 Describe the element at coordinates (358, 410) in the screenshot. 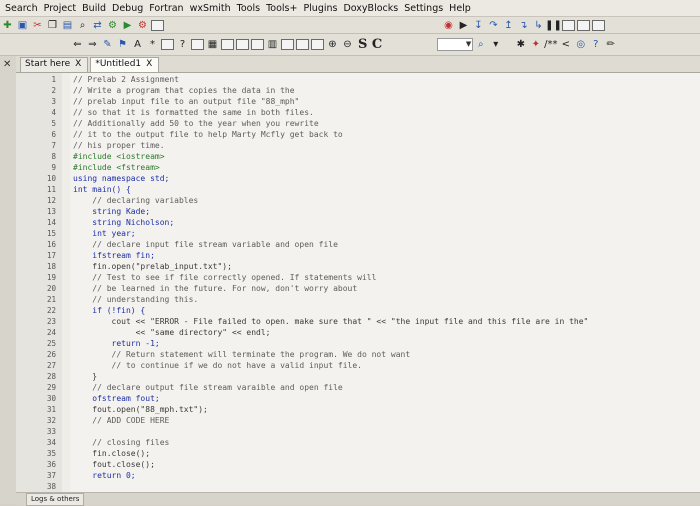

I see `code-line: 31 fout.open("88_mph.txt");` at that location.